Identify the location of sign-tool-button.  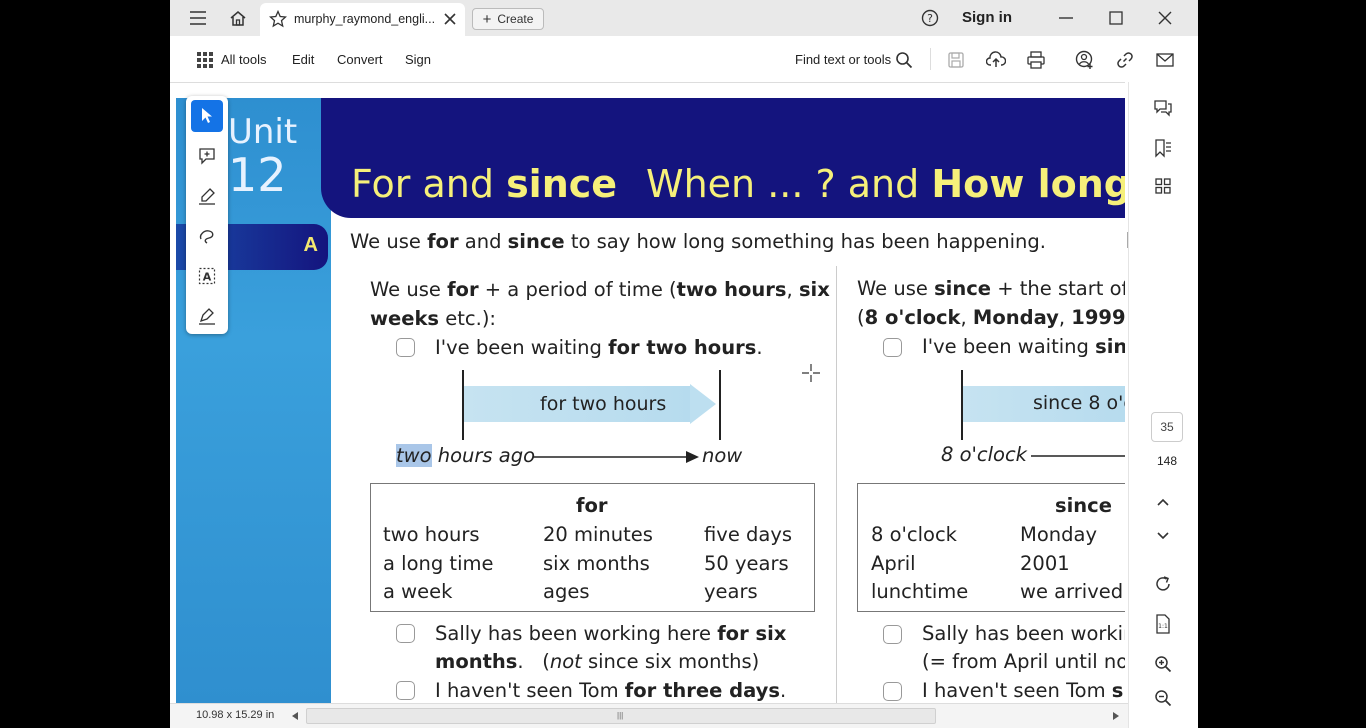
(207, 316).